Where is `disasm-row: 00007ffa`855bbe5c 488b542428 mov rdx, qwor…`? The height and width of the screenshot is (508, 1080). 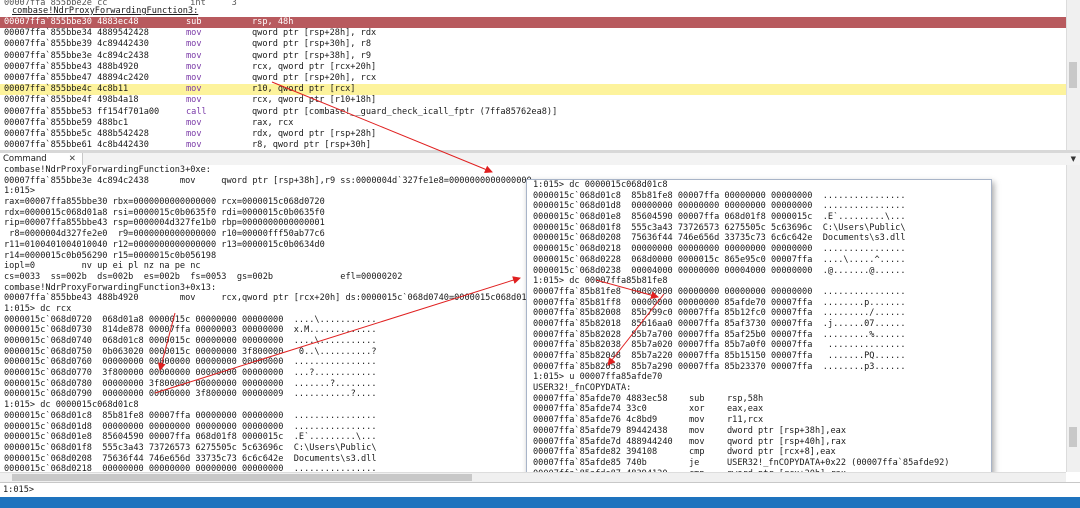
disasm-row: 00007ffa`855bbe5c 488b542428 mov rdx, qwor… is located at coordinates (533, 134).